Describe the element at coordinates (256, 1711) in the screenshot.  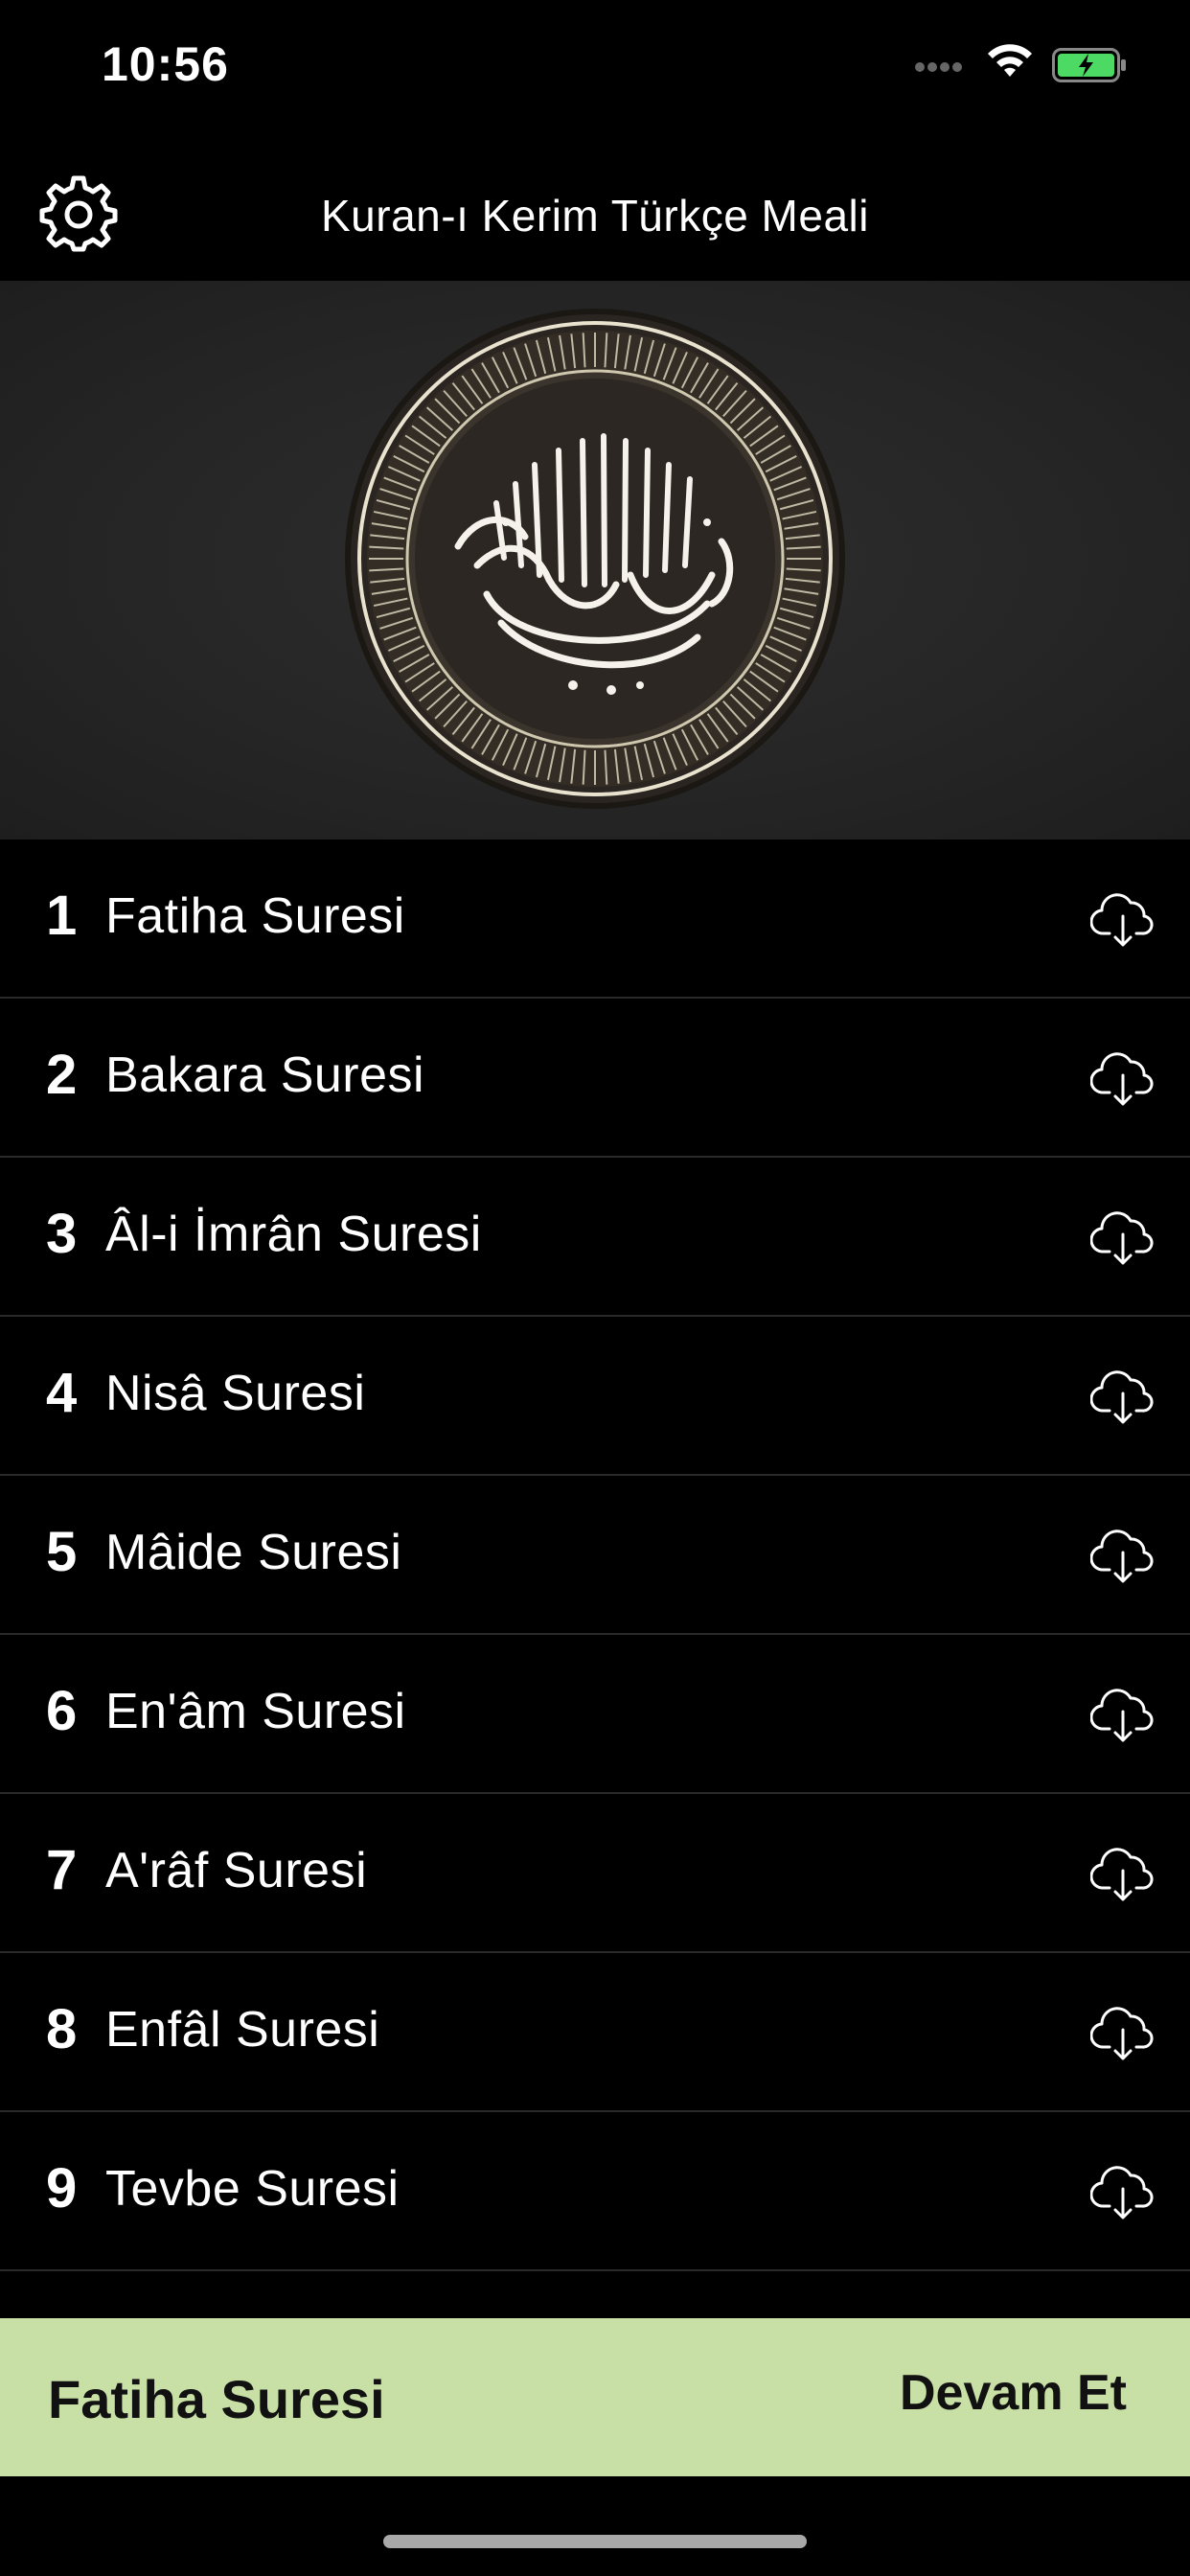
I see `surah-name: En'âm Suresi` at that location.